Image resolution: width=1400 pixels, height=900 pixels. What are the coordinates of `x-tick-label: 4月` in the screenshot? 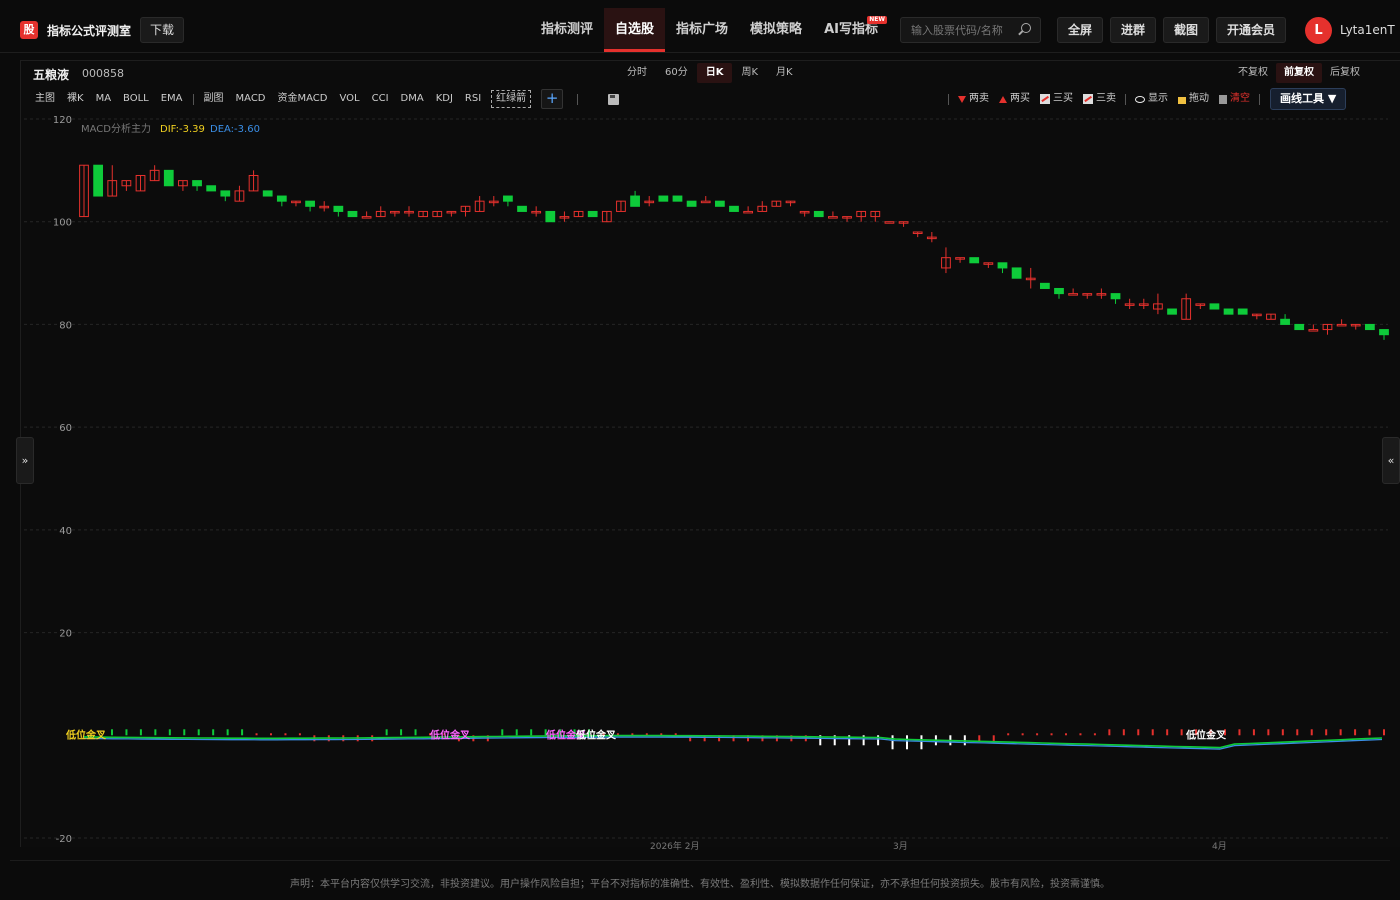 It's located at (1219, 846).